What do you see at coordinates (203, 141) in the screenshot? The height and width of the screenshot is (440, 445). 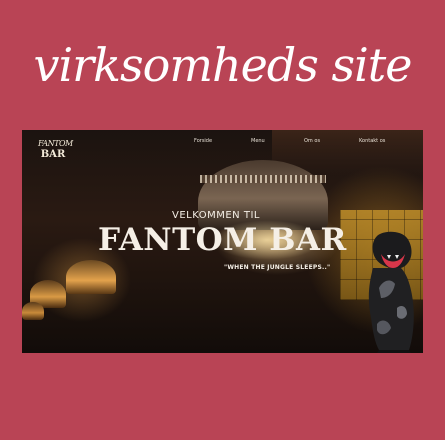 I see `nav-item-forside: Forside` at bounding box center [203, 141].